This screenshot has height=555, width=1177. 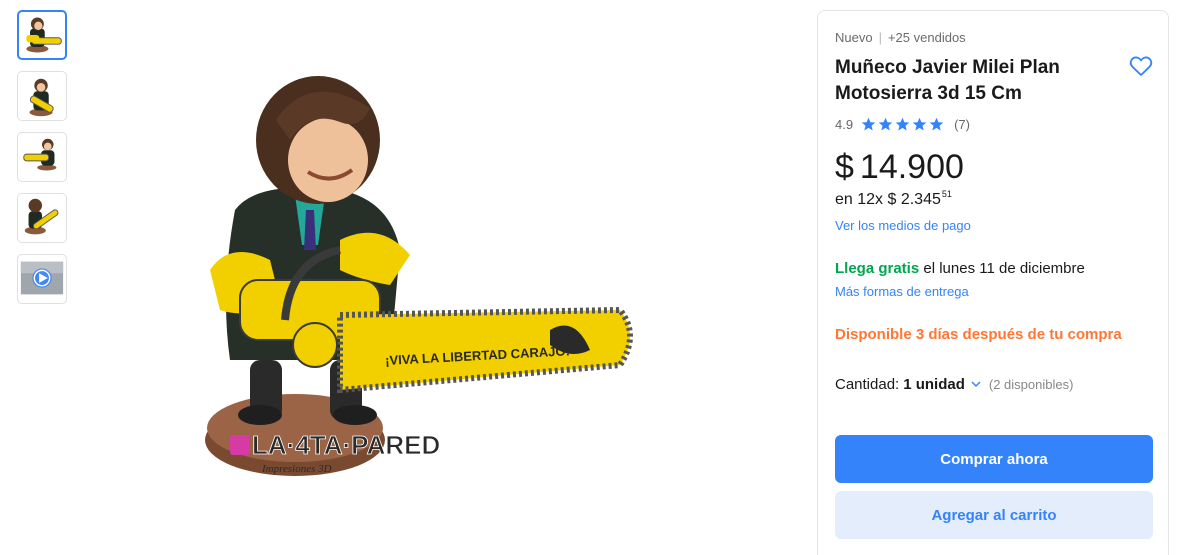 What do you see at coordinates (867, 384) in the screenshot?
I see `quantity-label: Cantidad:` at bounding box center [867, 384].